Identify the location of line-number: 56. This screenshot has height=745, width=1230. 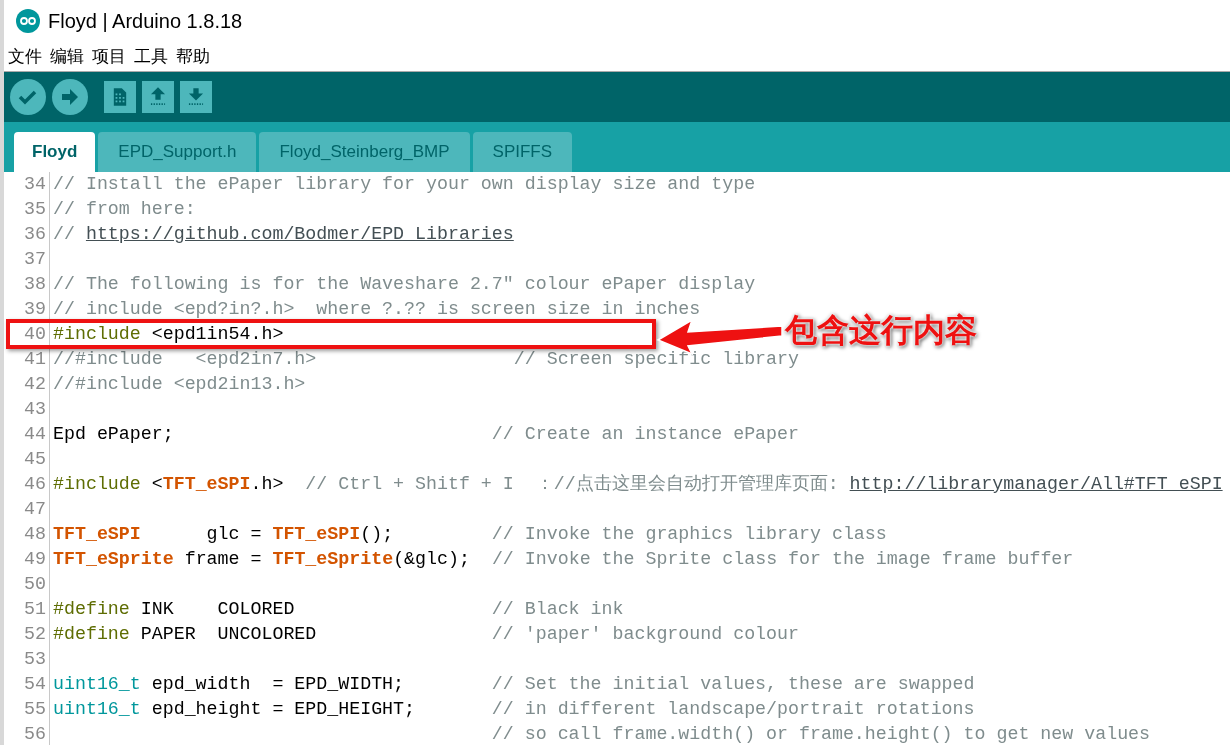
(27, 733).